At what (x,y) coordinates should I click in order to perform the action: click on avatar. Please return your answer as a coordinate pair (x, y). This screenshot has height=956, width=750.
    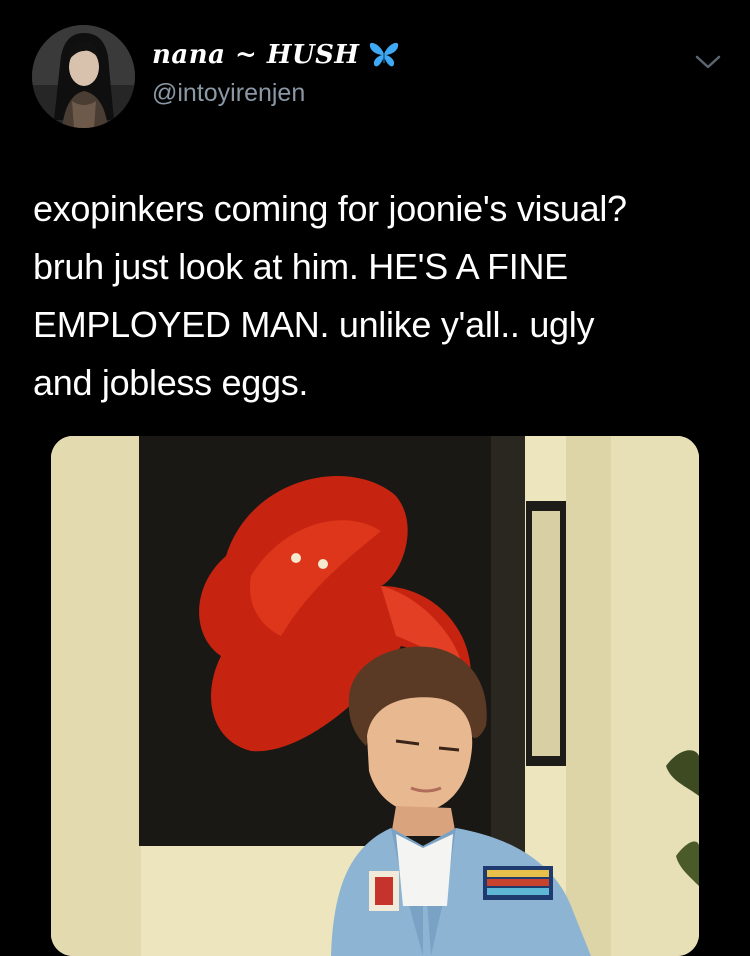
    Looking at the image, I should click on (83, 76).